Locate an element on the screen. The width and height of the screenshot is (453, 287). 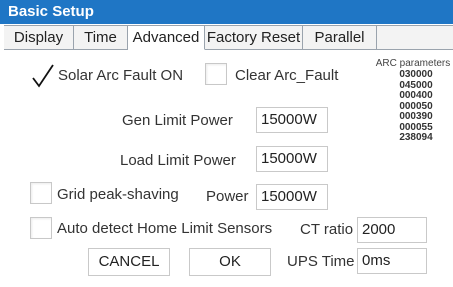
solar-arc-fault-label: Solar Arc Fault ON is located at coordinates (121, 75).